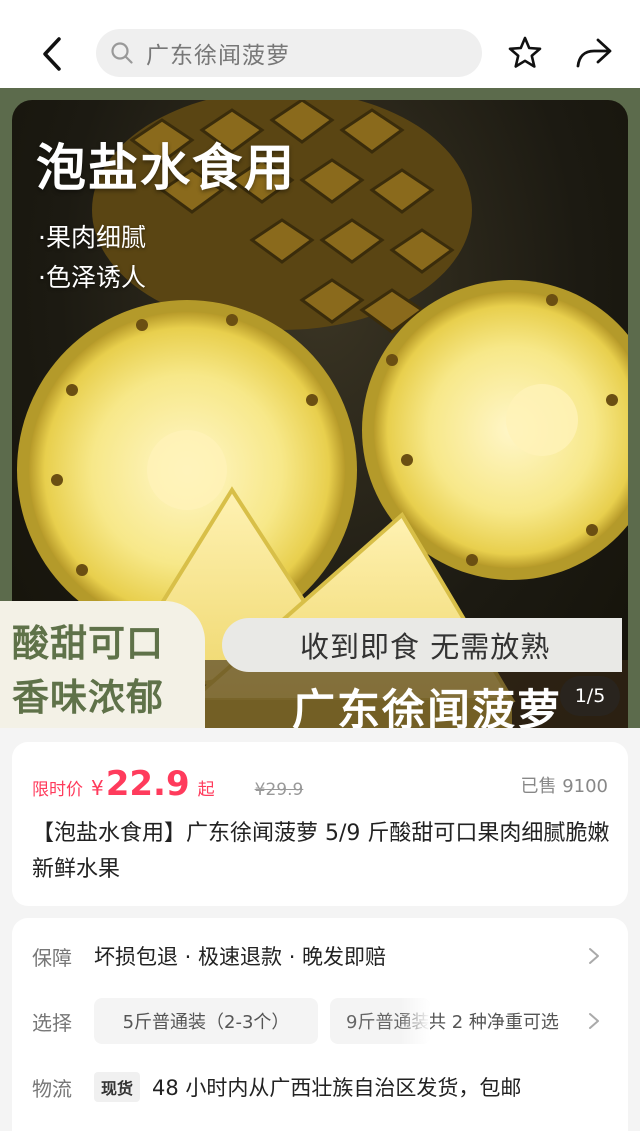 The height and width of the screenshot is (1131, 640). I want to click on taste-badge-line: 香味浓郁, so click(88, 697).